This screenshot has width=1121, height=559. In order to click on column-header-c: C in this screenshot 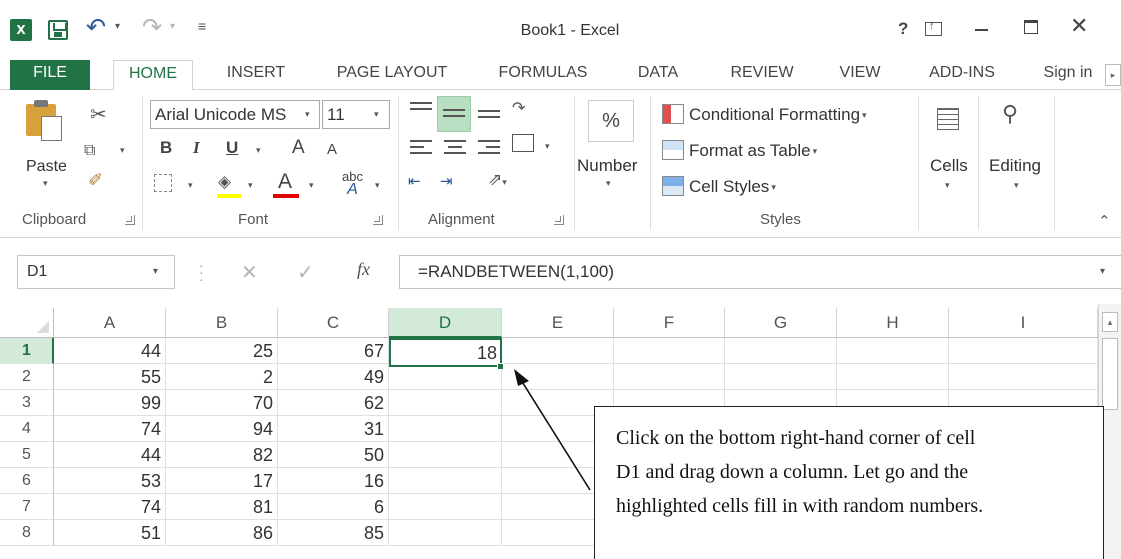, I will do `click(333, 323)`.